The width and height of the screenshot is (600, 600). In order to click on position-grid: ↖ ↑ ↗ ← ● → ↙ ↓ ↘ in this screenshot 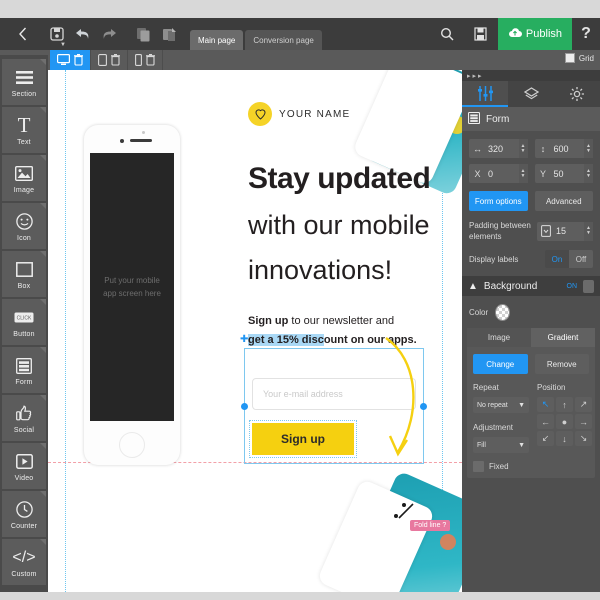, I will do `click(564, 421)`.